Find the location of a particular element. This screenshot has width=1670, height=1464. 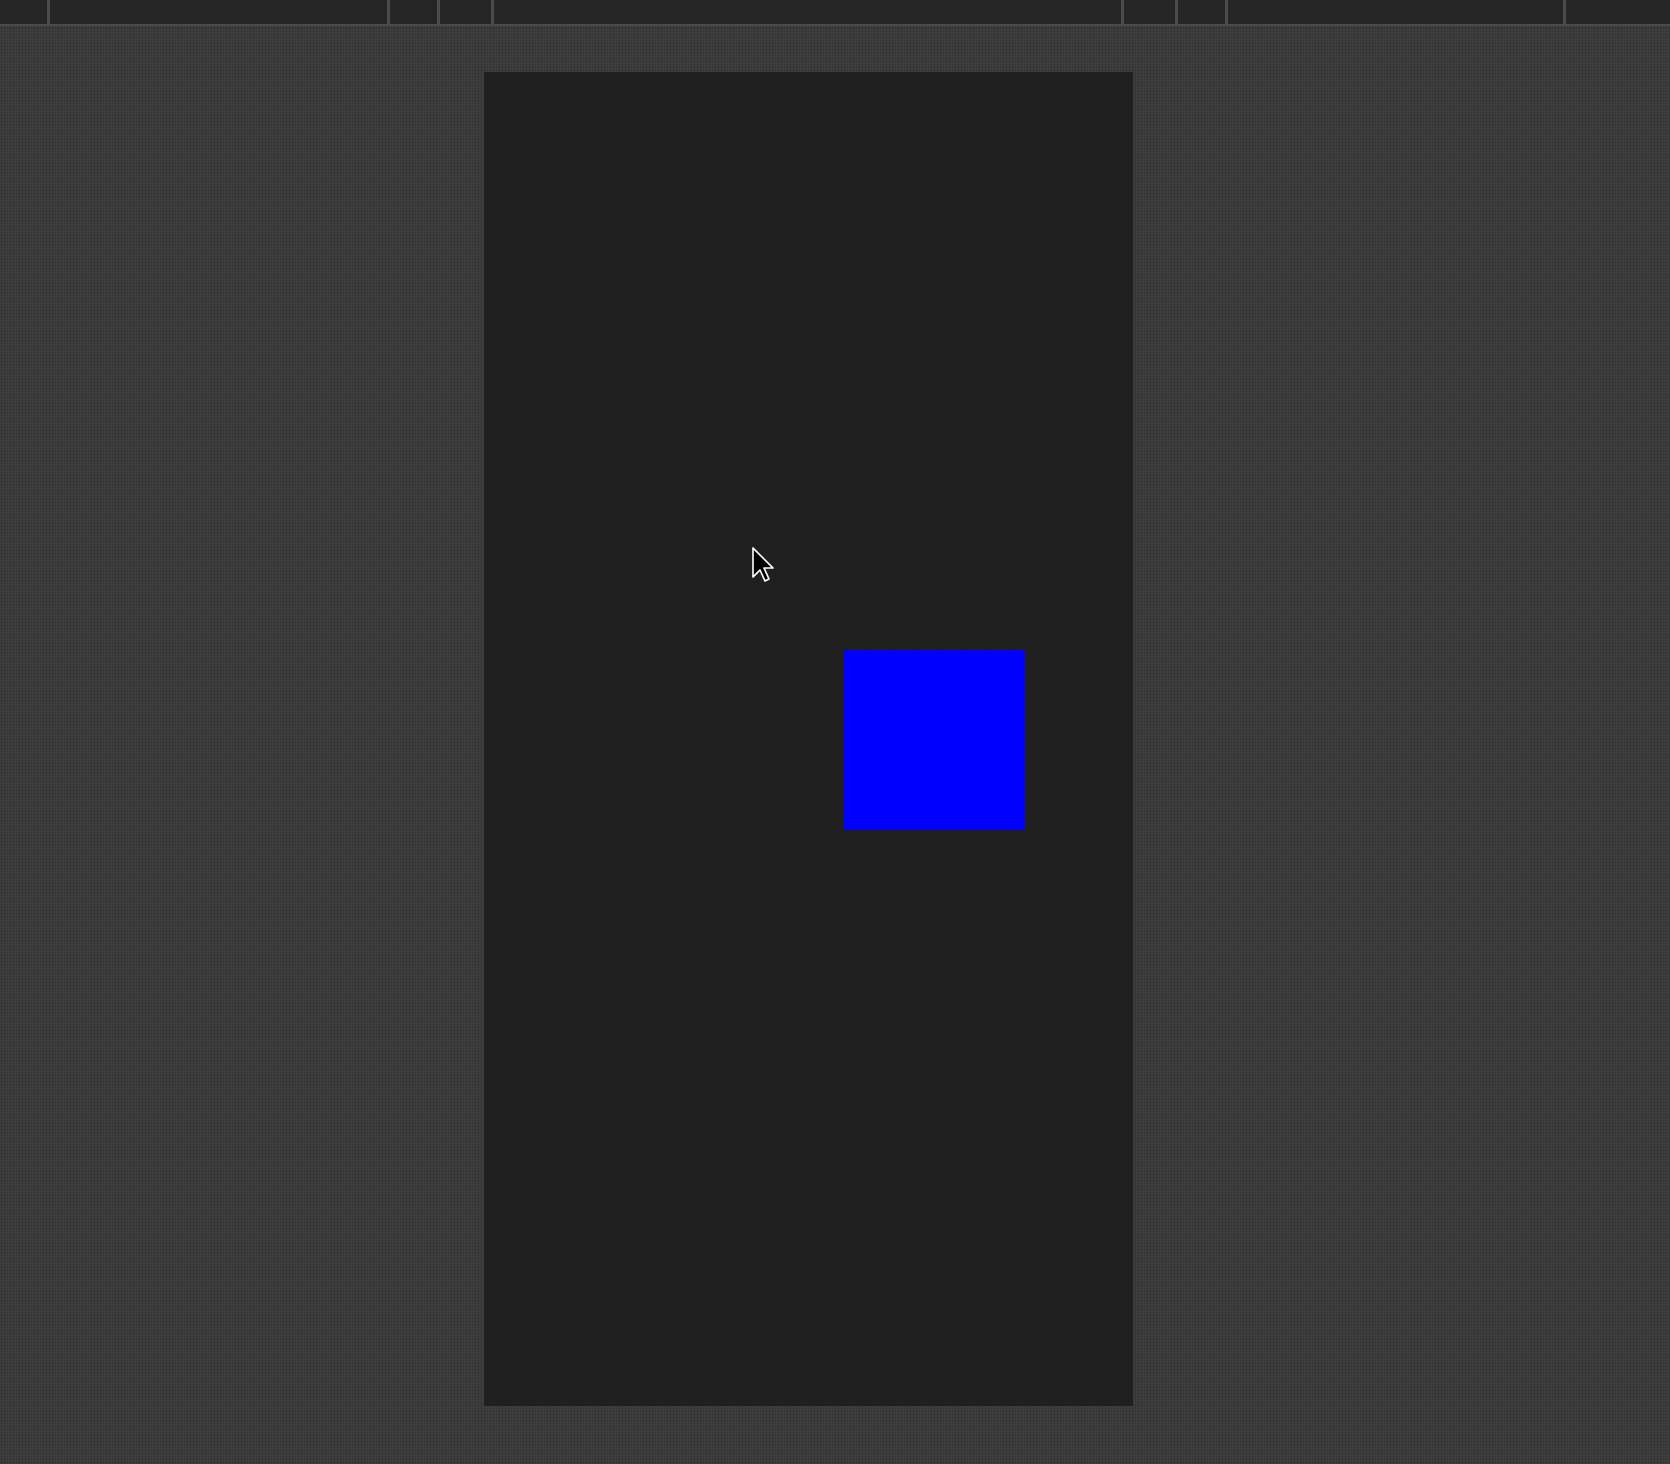

top-toolbar is located at coordinates (835, 13).